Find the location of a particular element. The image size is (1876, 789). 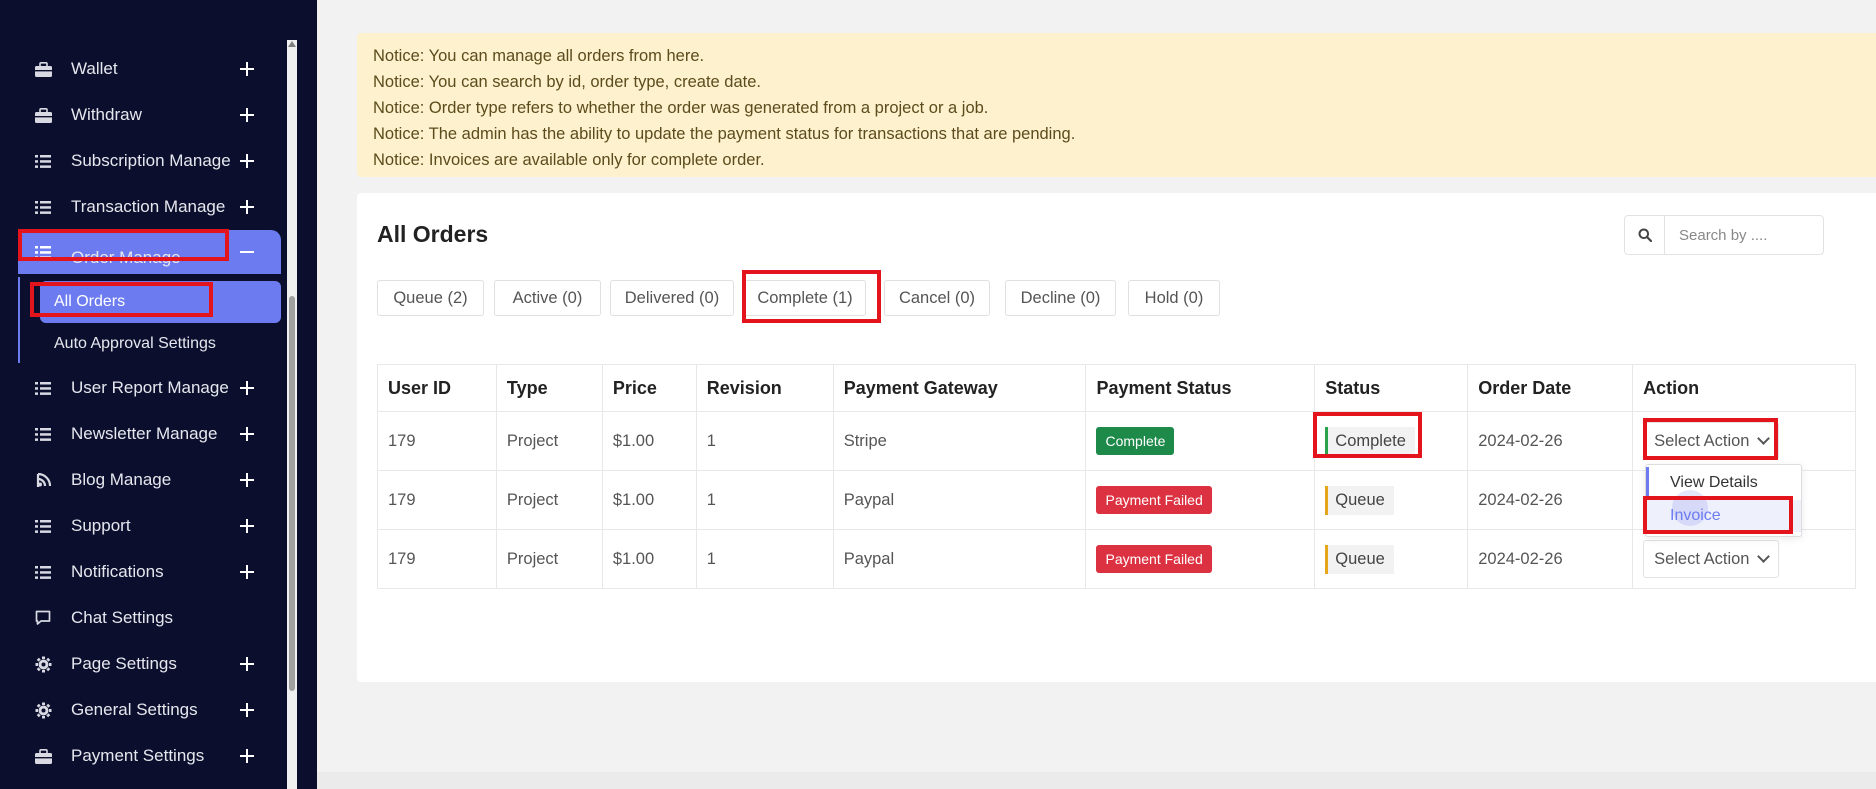

sidebar-item-user-report-manage: User Report Manage is located at coordinates (149, 388).